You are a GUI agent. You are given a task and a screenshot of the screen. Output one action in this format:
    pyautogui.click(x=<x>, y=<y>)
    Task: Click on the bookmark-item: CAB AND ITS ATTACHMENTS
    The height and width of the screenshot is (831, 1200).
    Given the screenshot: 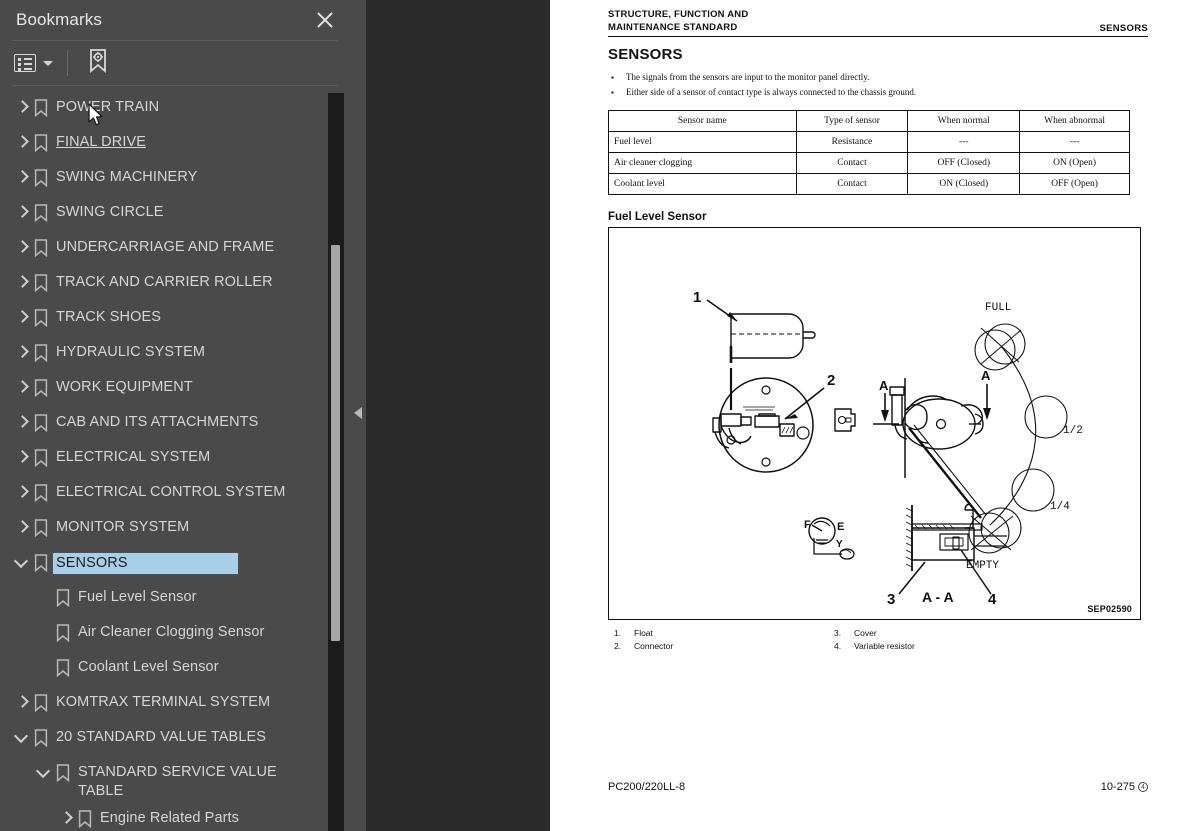 What is the action you would take?
    pyautogui.click(x=175, y=422)
    